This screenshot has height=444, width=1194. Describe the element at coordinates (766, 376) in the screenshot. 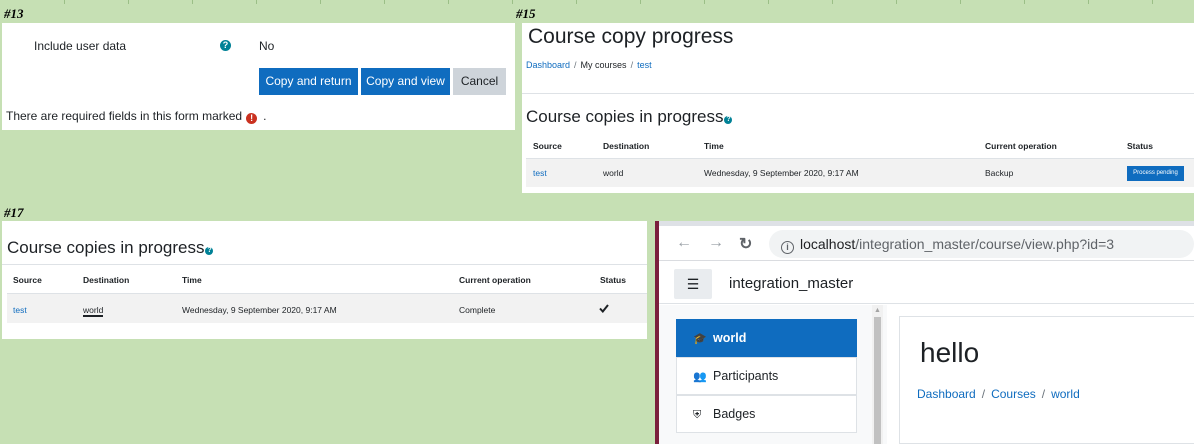

I see `drawer-item-participants: 👥 Participants` at that location.